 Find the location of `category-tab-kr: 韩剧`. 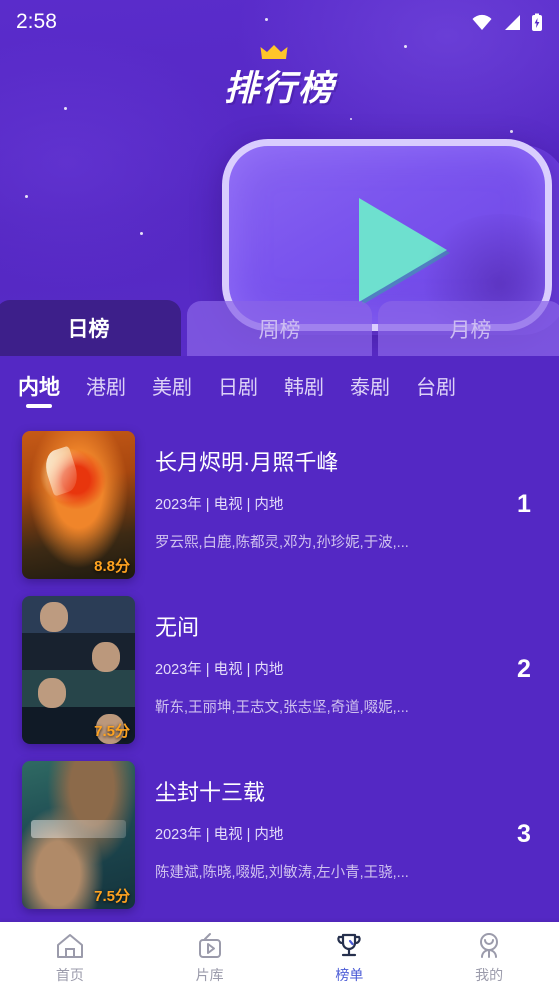

category-tab-kr: 韩剧 is located at coordinates (304, 389).